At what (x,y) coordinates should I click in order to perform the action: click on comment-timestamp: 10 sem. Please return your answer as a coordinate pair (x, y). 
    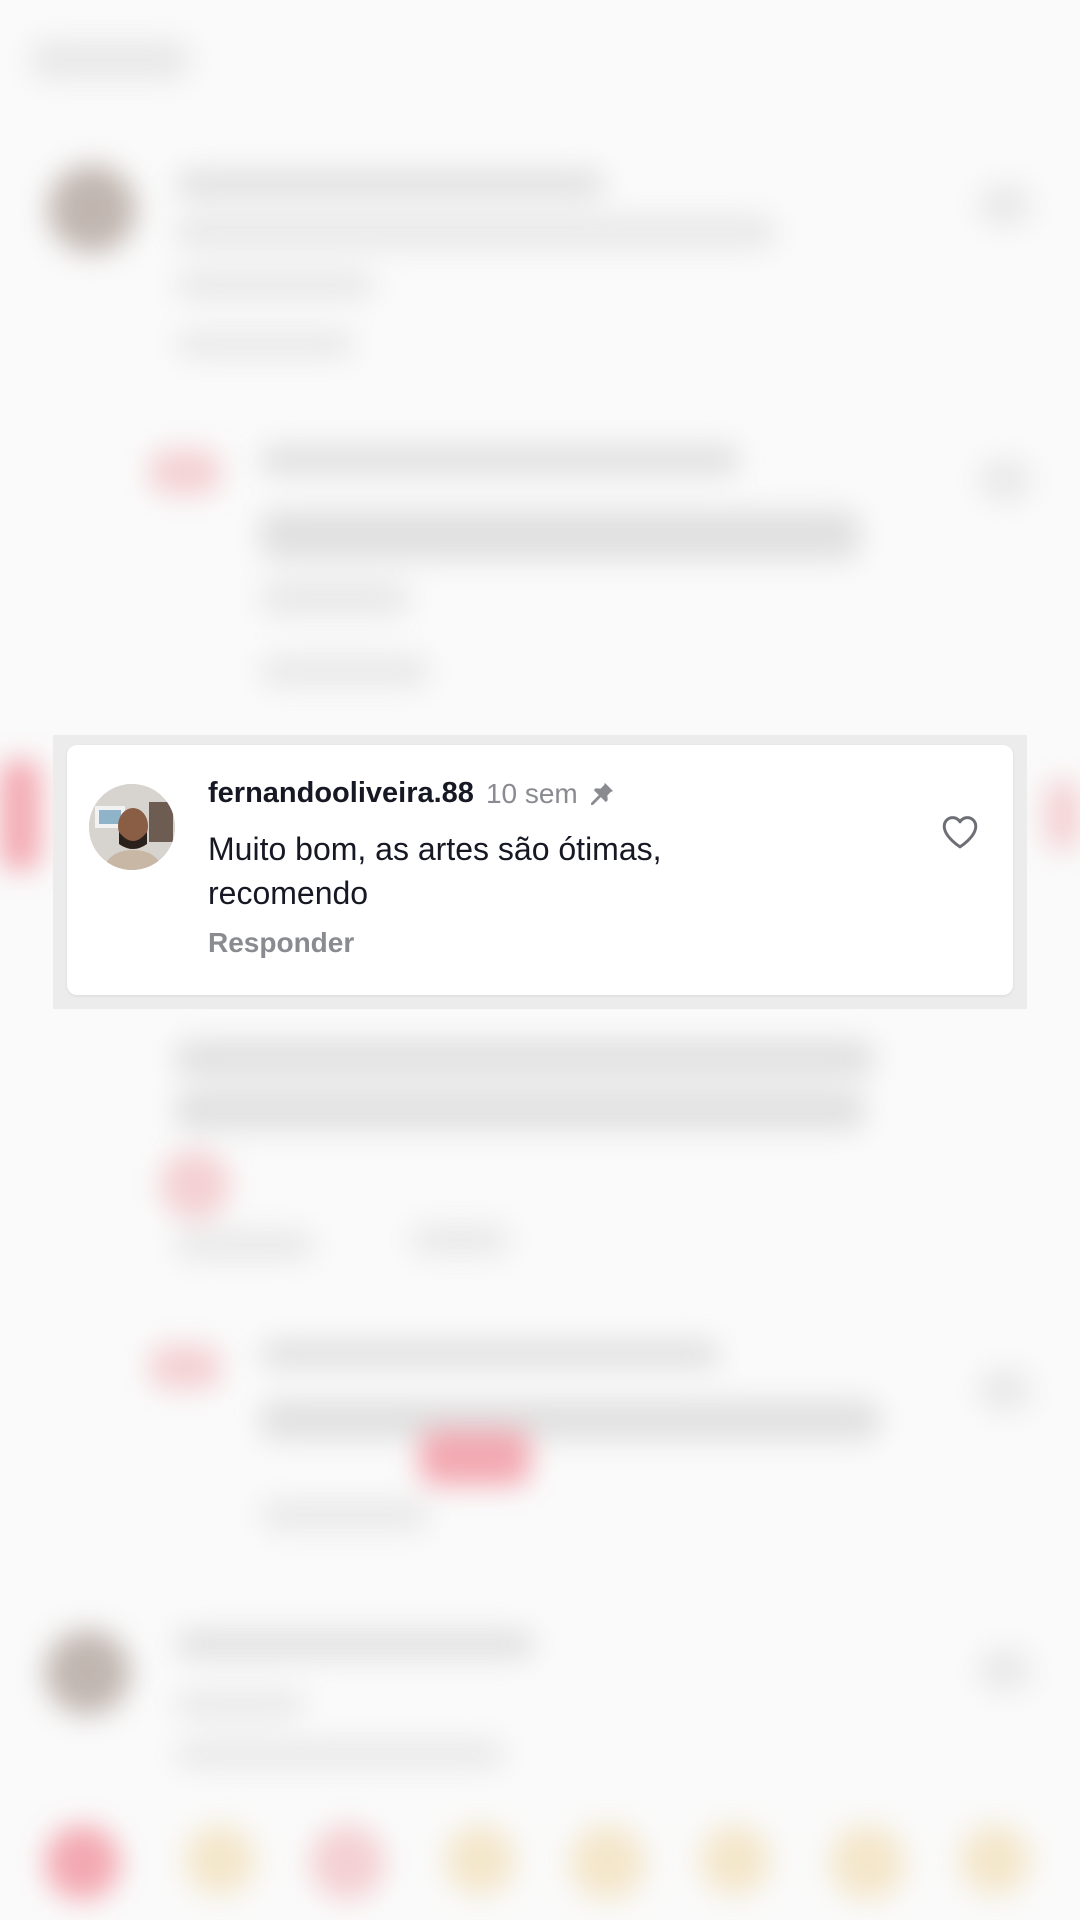
    Looking at the image, I should click on (531, 793).